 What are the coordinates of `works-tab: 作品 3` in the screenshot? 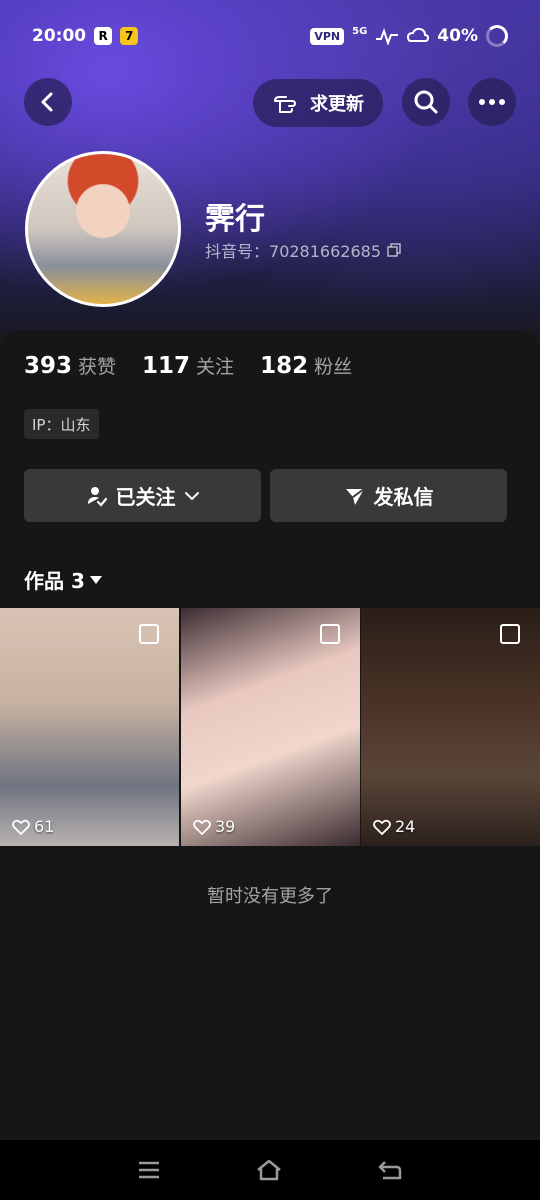 It's located at (63, 579).